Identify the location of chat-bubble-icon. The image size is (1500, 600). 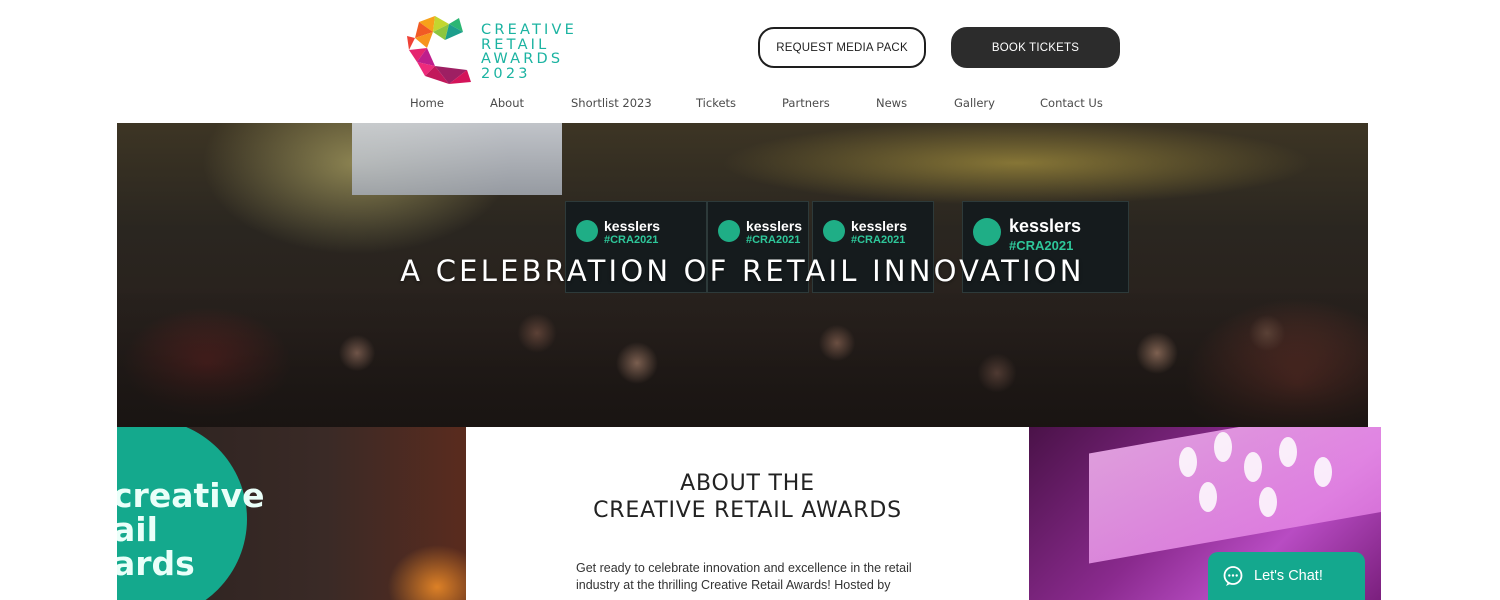
(1233, 576).